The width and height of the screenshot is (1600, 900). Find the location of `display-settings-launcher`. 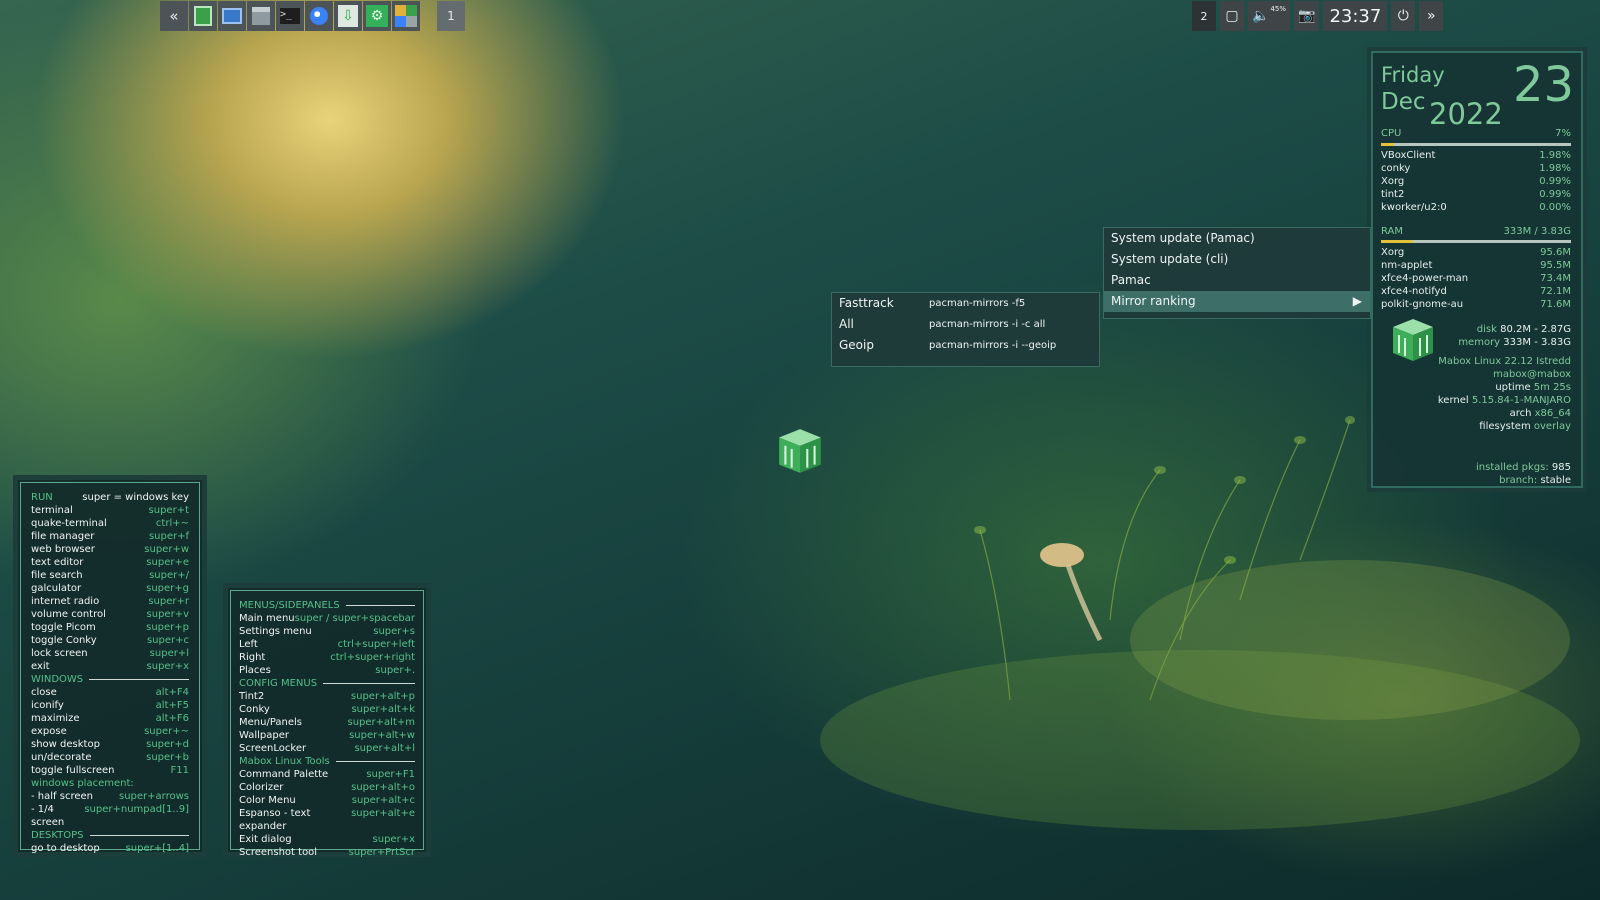

display-settings-launcher is located at coordinates (232, 16).